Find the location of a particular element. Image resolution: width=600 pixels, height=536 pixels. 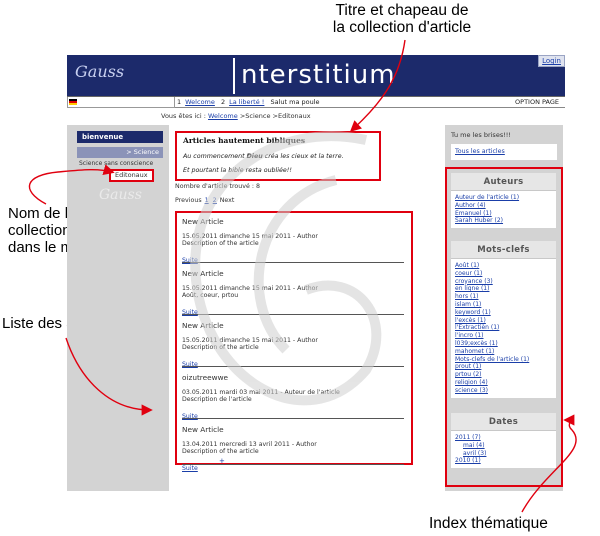

nav-link-welcome: Welcome is located at coordinates (200, 102).